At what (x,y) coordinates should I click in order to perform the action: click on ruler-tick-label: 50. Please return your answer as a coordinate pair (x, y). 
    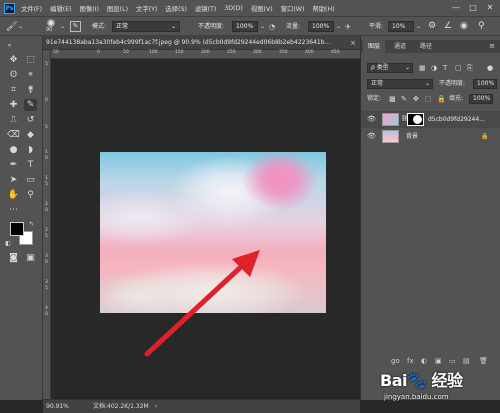
    Looking at the image, I should click on (56, 52).